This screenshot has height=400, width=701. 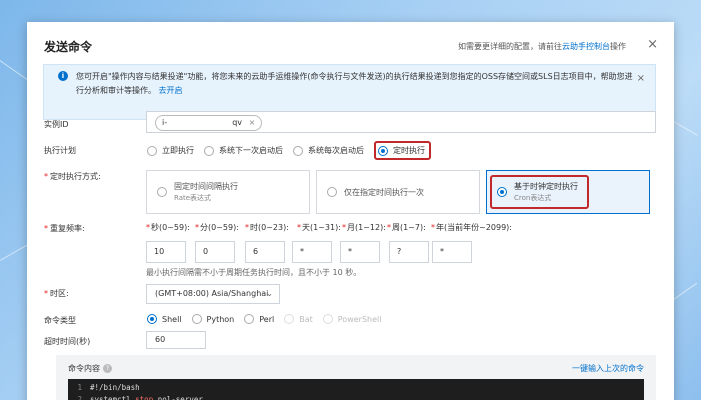 I want to click on timing-card-rate: 固定时间间隔执行 Rate表达式, so click(x=228, y=192).